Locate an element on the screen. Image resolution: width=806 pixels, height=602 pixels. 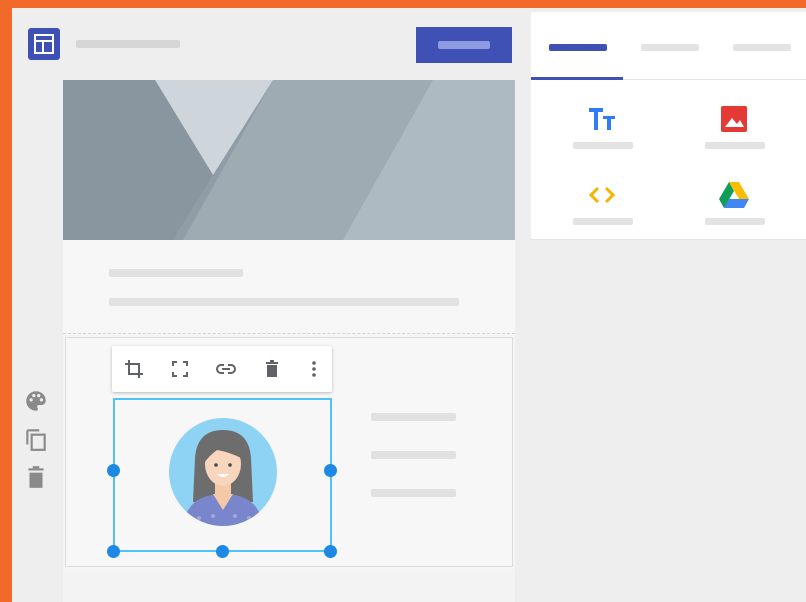
tab-insert is located at coordinates (577, 46).